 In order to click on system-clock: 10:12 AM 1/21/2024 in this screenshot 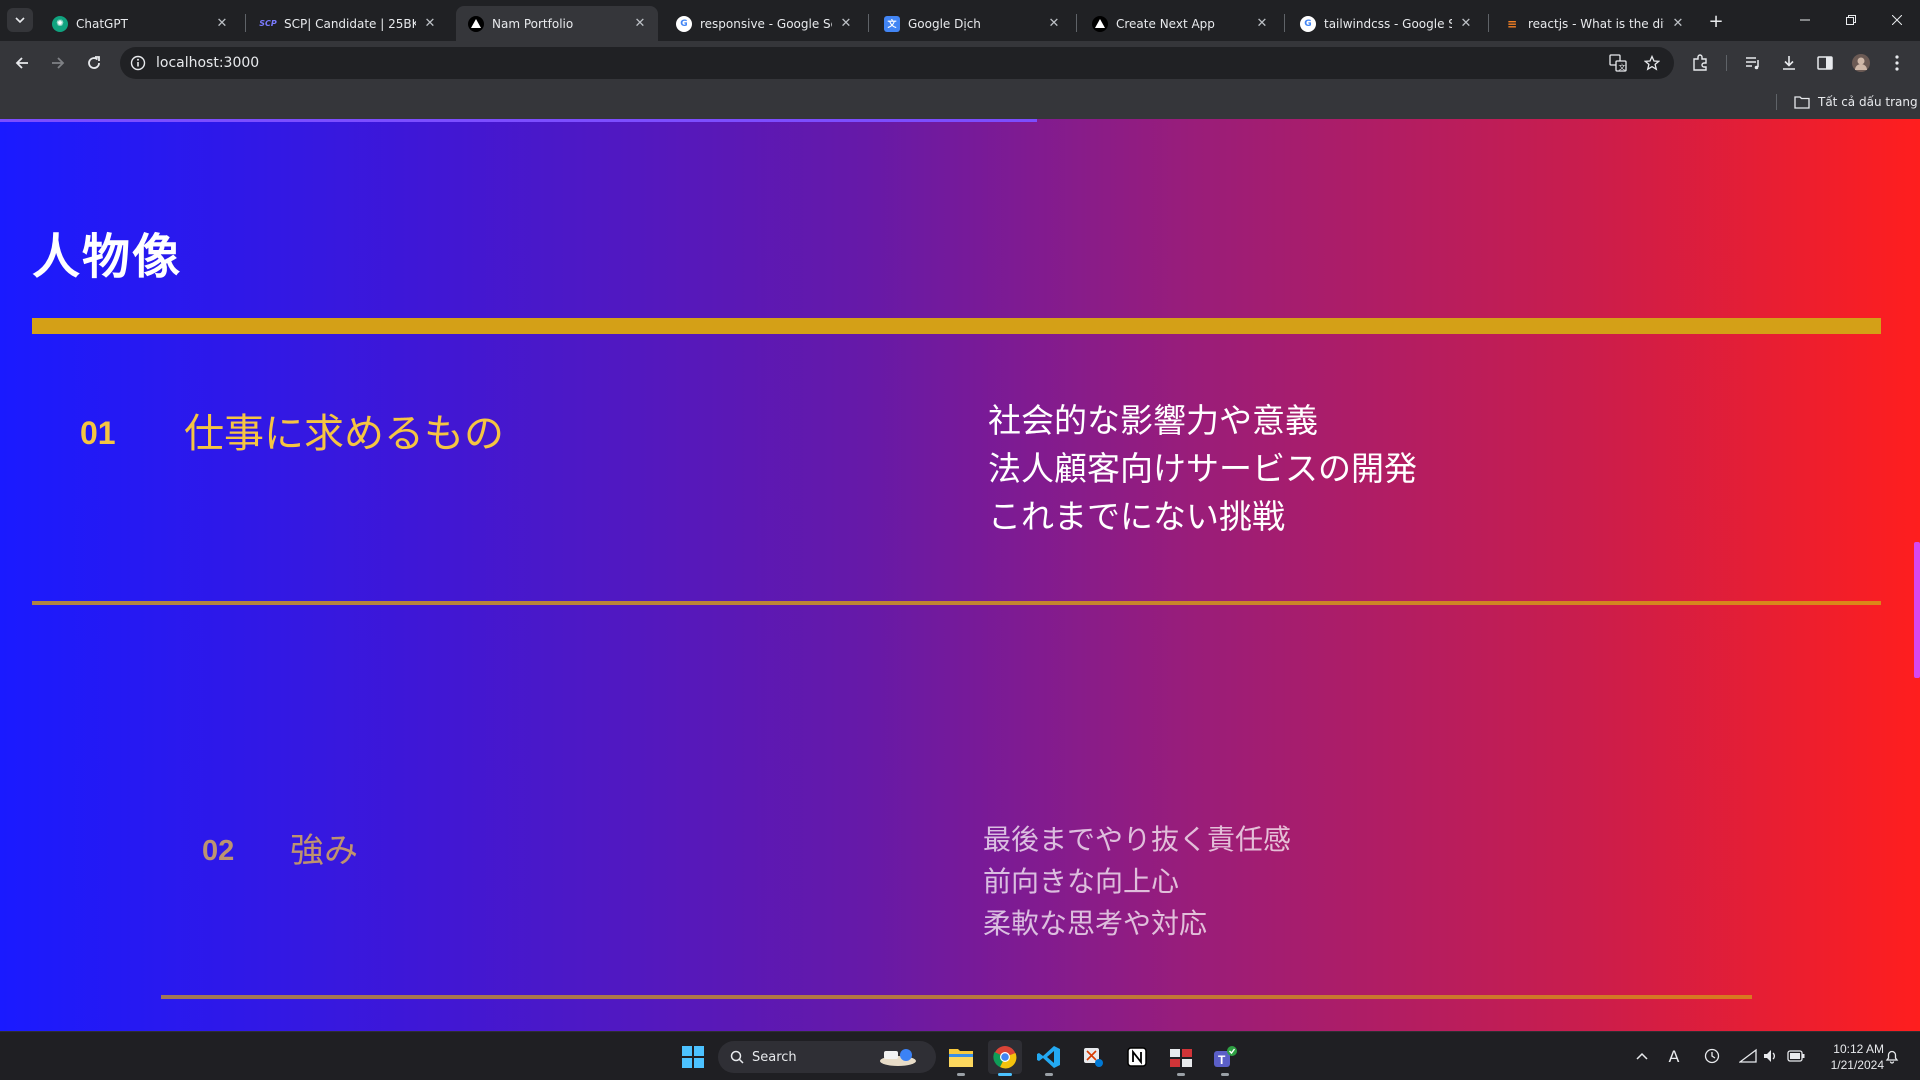, I will do `click(1849, 1057)`.